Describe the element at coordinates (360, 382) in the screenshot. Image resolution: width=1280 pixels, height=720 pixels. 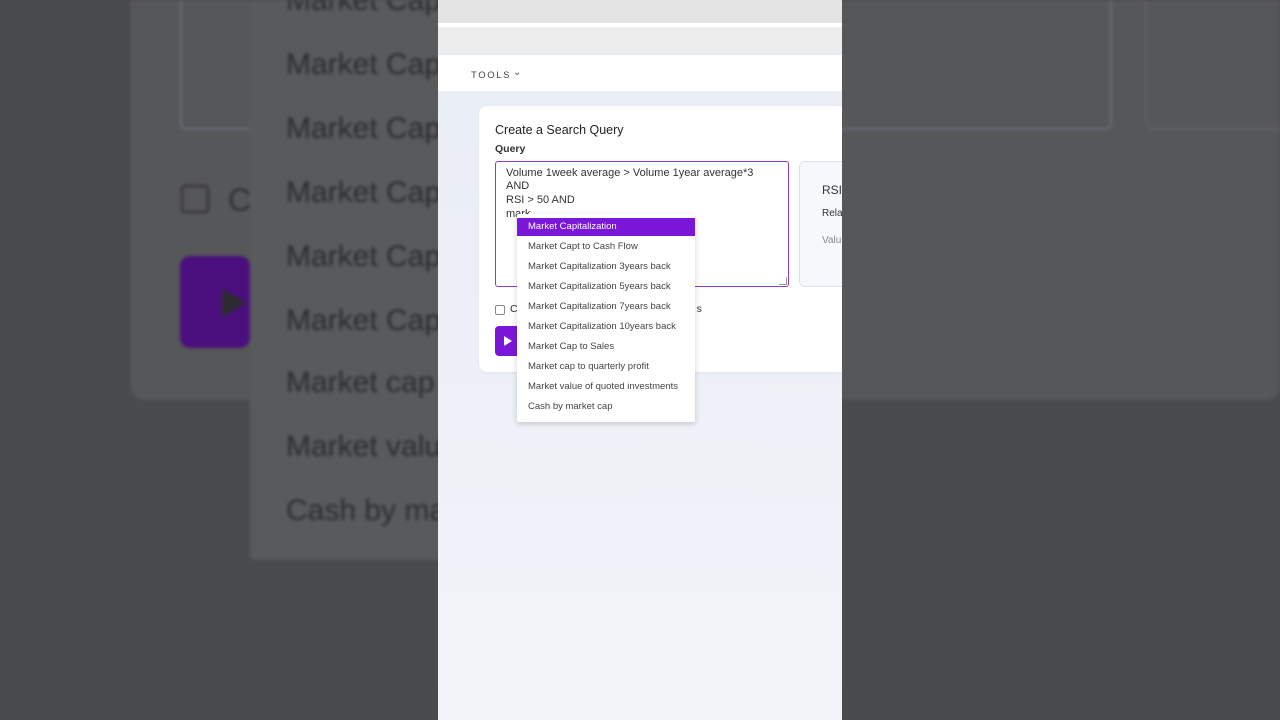
I see `bg-dropdown-item: Market cap` at that location.